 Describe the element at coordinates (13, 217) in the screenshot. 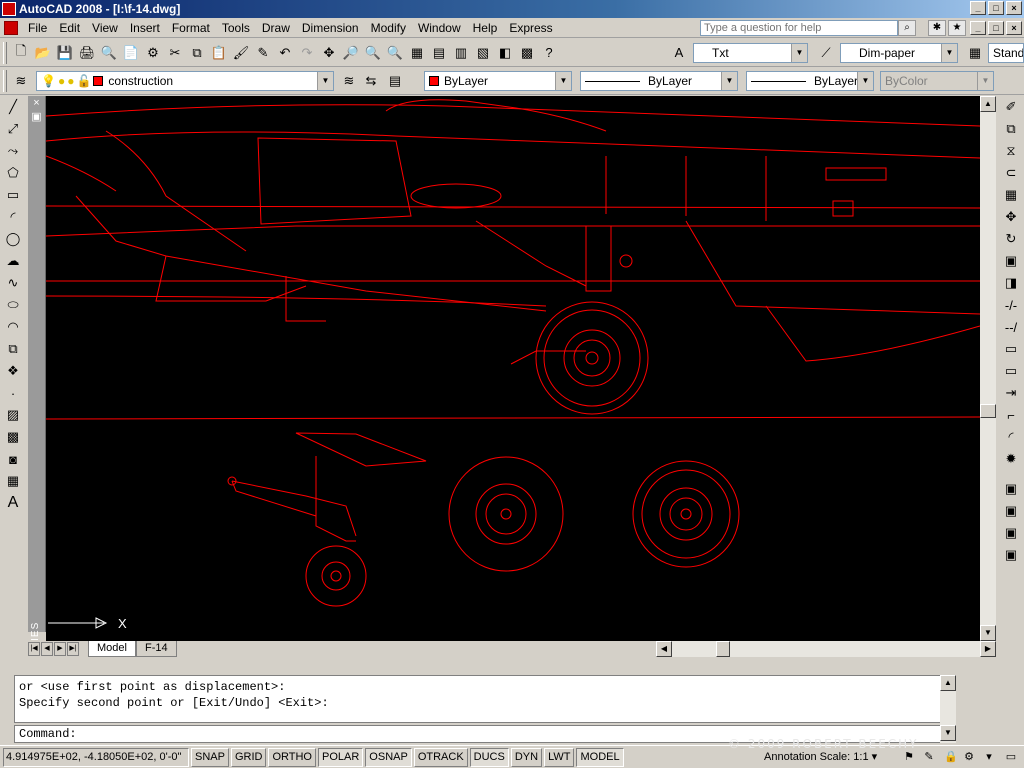

I see `arc-icon: ◜` at that location.